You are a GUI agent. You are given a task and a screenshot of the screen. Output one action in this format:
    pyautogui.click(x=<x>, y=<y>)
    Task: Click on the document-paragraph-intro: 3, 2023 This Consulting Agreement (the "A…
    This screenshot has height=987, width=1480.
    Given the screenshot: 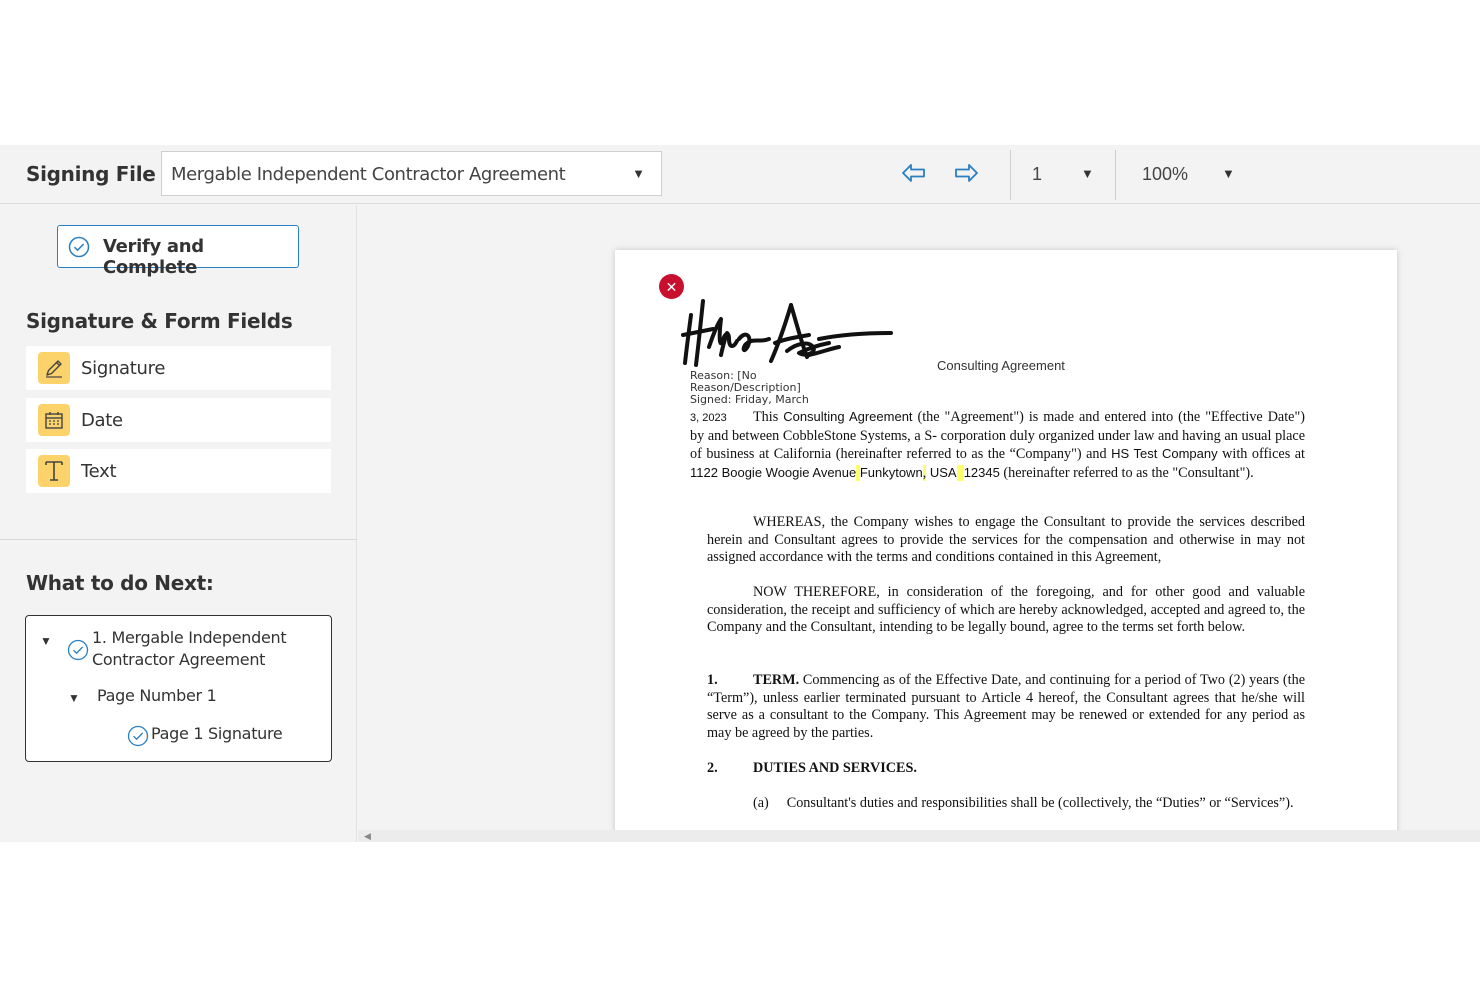 What is the action you would take?
    pyautogui.click(x=997, y=445)
    